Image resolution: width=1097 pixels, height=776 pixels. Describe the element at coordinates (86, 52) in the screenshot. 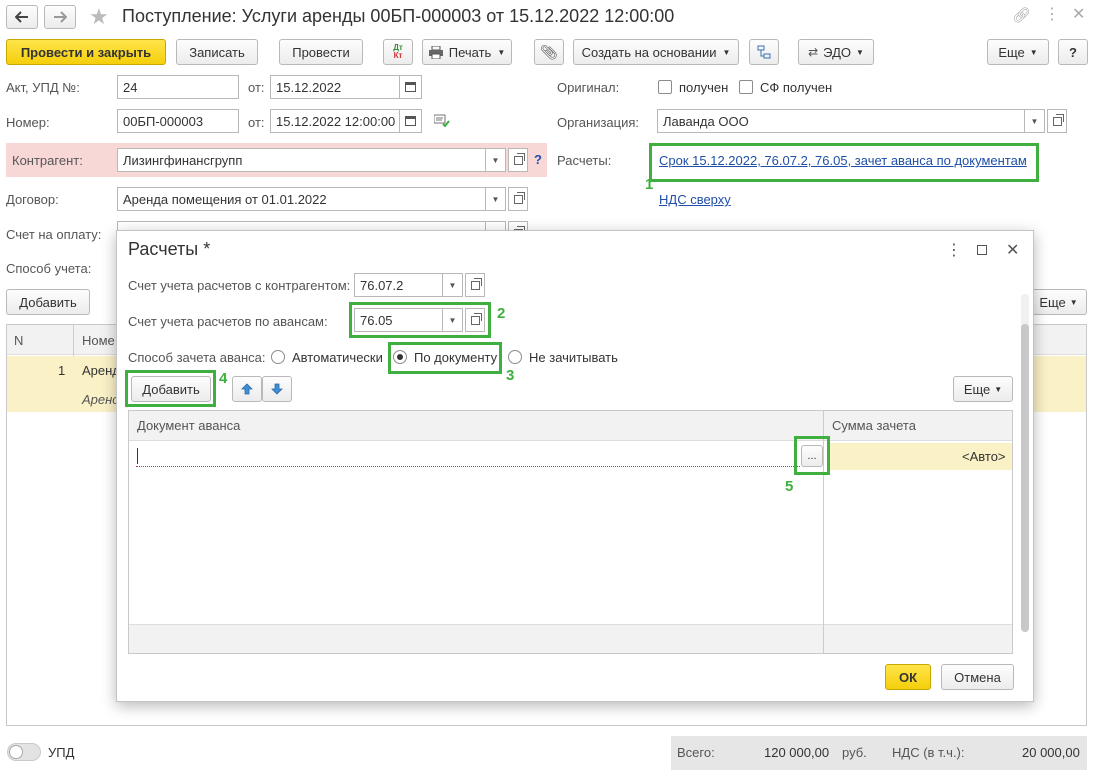

I see `post-and-close-button: Провести и закрыть` at that location.